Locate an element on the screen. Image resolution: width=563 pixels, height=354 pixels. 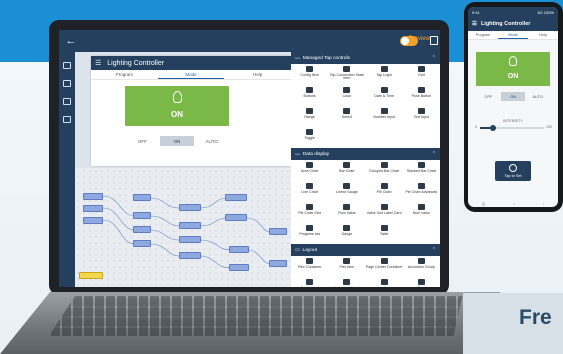
component-item: Toggle is located at coordinates (309, 137).